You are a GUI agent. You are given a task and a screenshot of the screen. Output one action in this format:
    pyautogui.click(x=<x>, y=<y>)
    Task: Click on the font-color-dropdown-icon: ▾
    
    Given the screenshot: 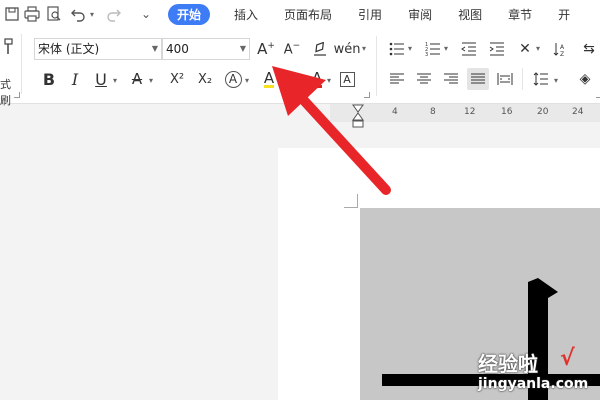 What is the action you would take?
    pyautogui.click(x=329, y=80)
    